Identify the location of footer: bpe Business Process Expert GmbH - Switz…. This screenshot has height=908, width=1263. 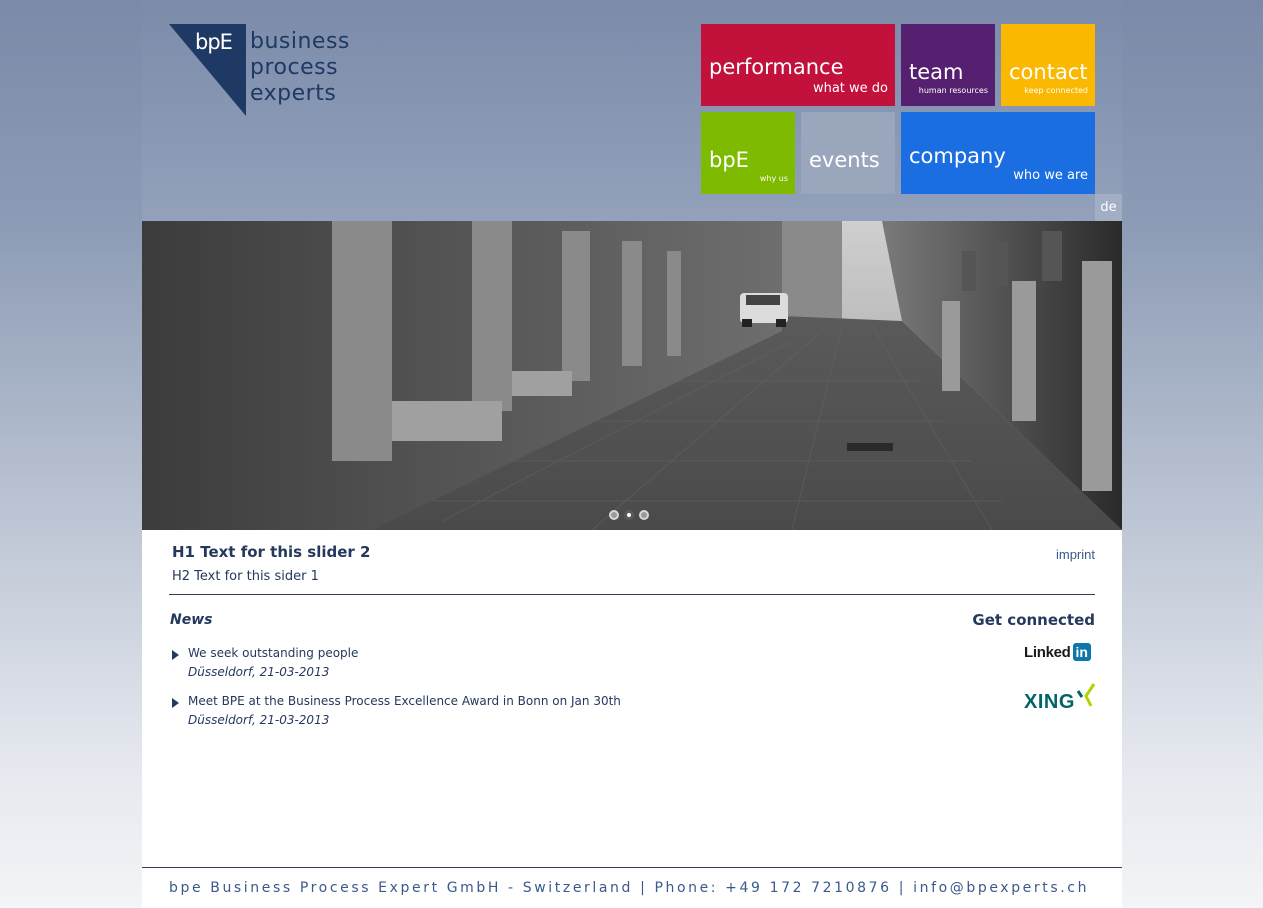
(632, 887).